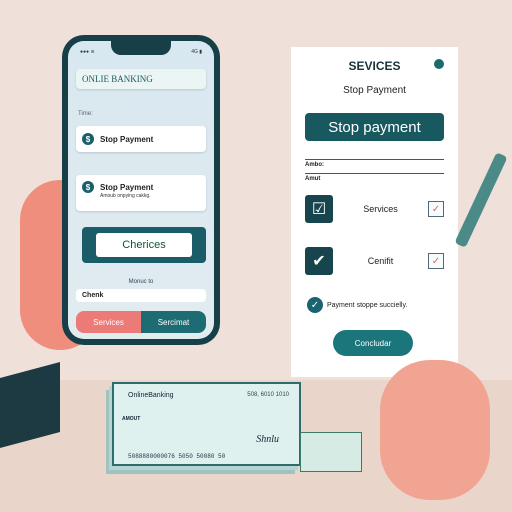 This screenshot has height=512, width=512. What do you see at coordinates (373, 343) in the screenshot?
I see `confirm-button: Concludar` at bounding box center [373, 343].